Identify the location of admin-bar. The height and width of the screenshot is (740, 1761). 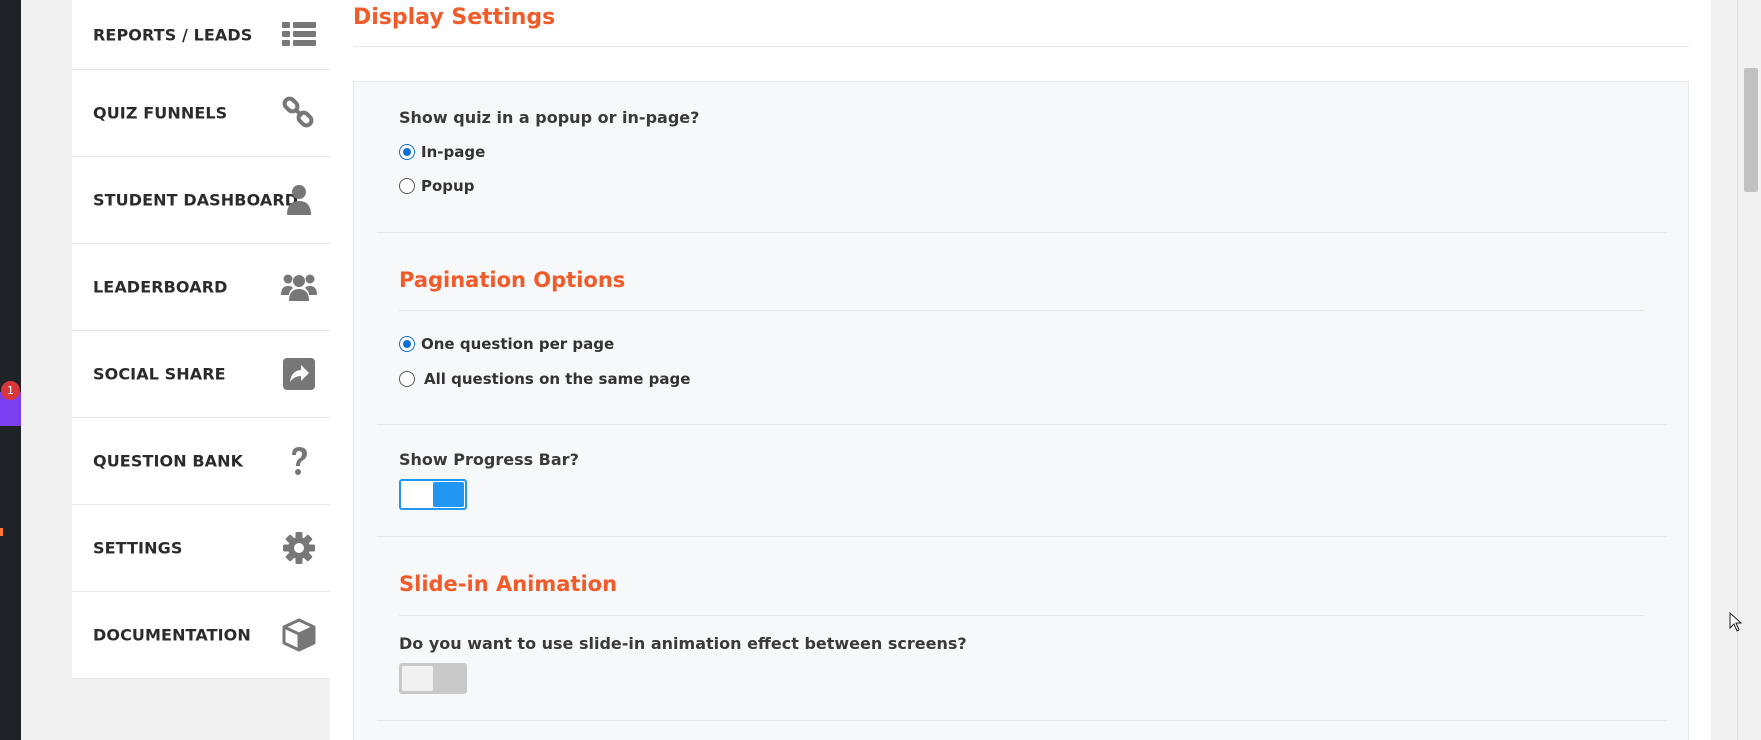
(10, 370).